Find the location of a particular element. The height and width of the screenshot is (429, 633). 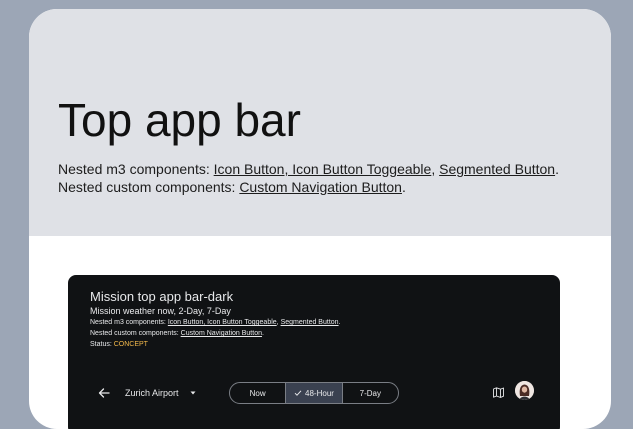

page-title: Top app bar is located at coordinates (179, 120).